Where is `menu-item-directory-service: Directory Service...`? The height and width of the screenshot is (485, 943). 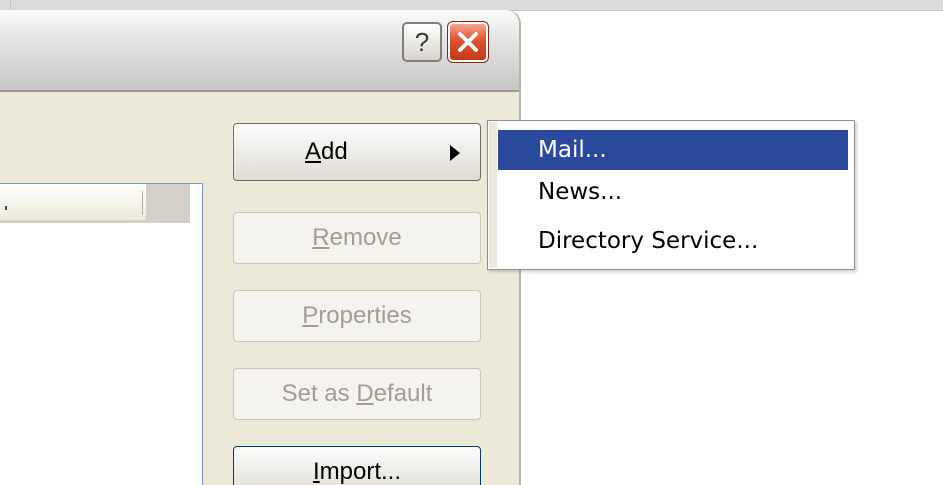 menu-item-directory-service: Directory Service... is located at coordinates (673, 241).